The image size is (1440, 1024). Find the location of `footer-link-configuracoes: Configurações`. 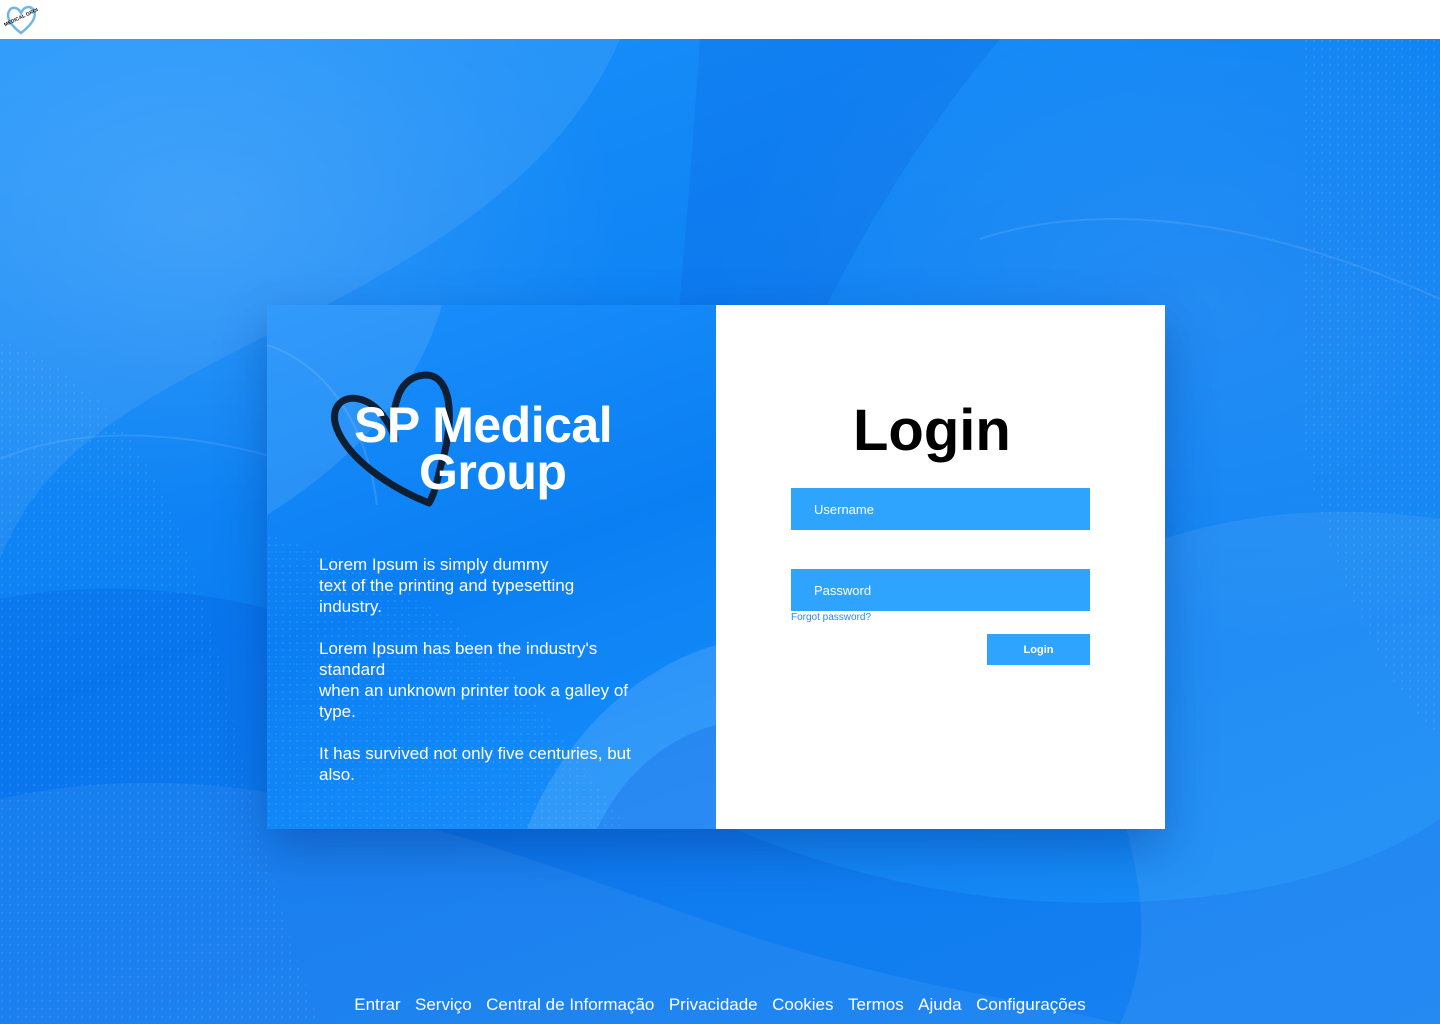

footer-link-configuracoes: Configurações is located at coordinates (1031, 1004).